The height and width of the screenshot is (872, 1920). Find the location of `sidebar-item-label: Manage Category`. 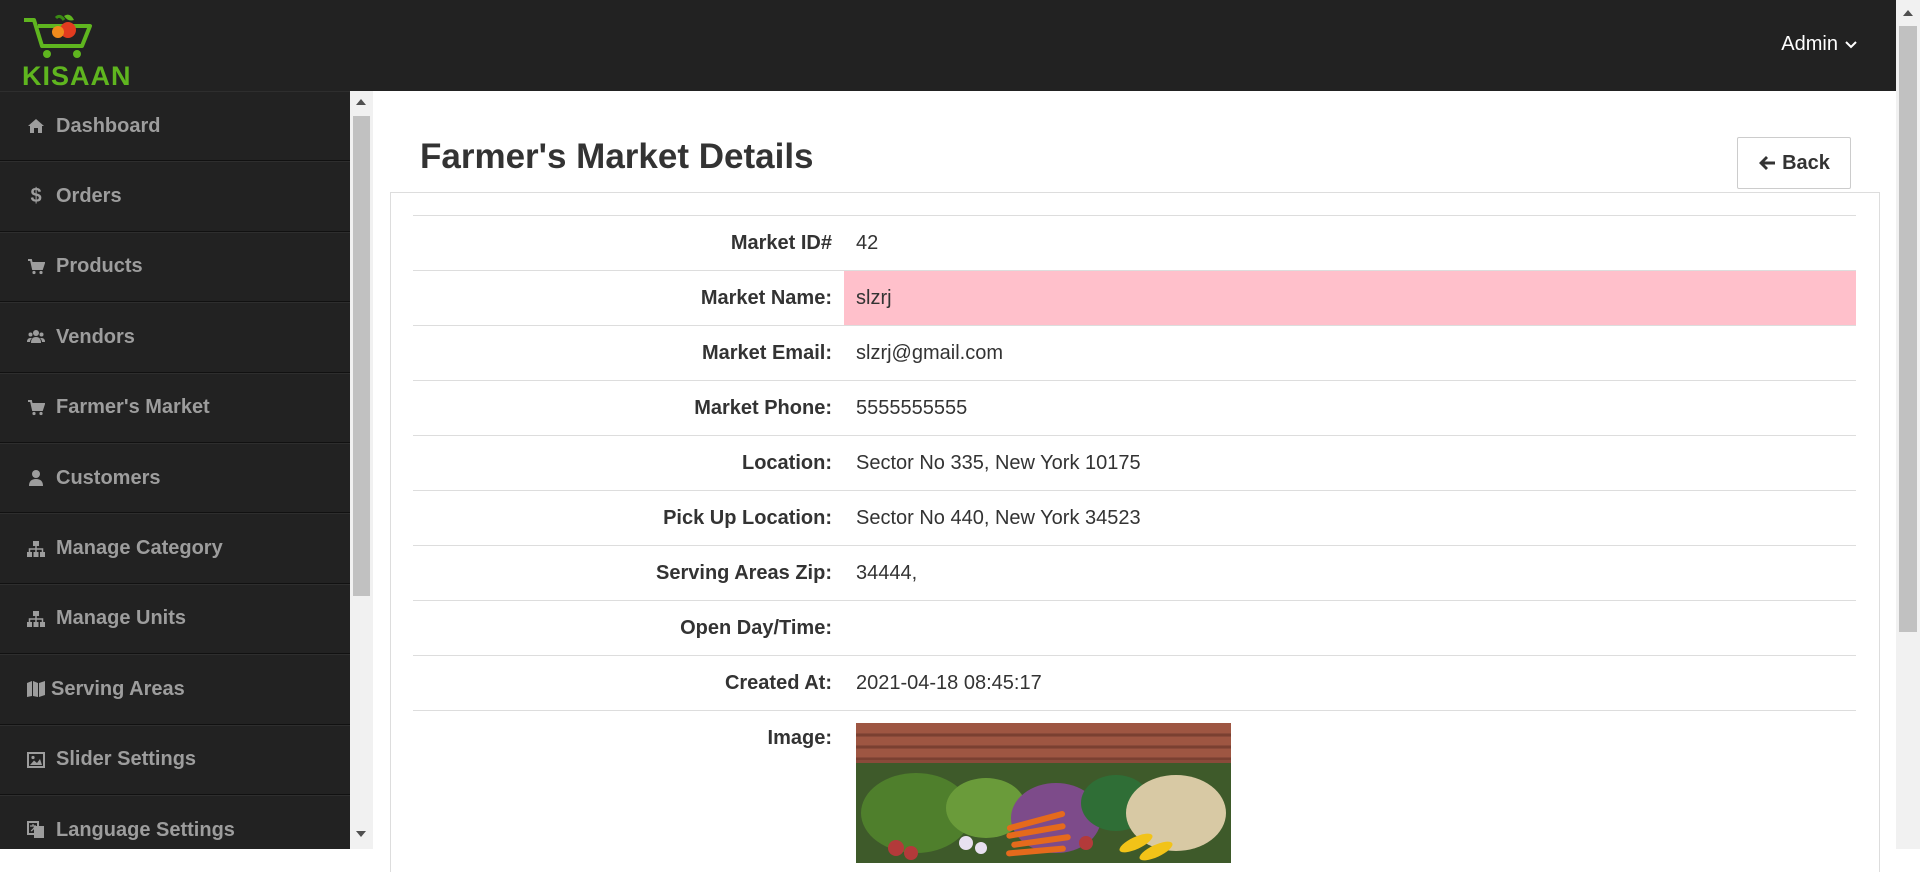

sidebar-item-label: Manage Category is located at coordinates (139, 548).